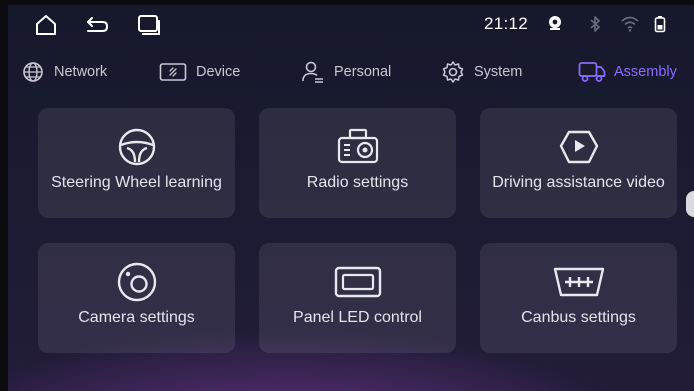 The image size is (694, 391). What do you see at coordinates (357, 182) in the screenshot?
I see `tile-label: Radio settings` at bounding box center [357, 182].